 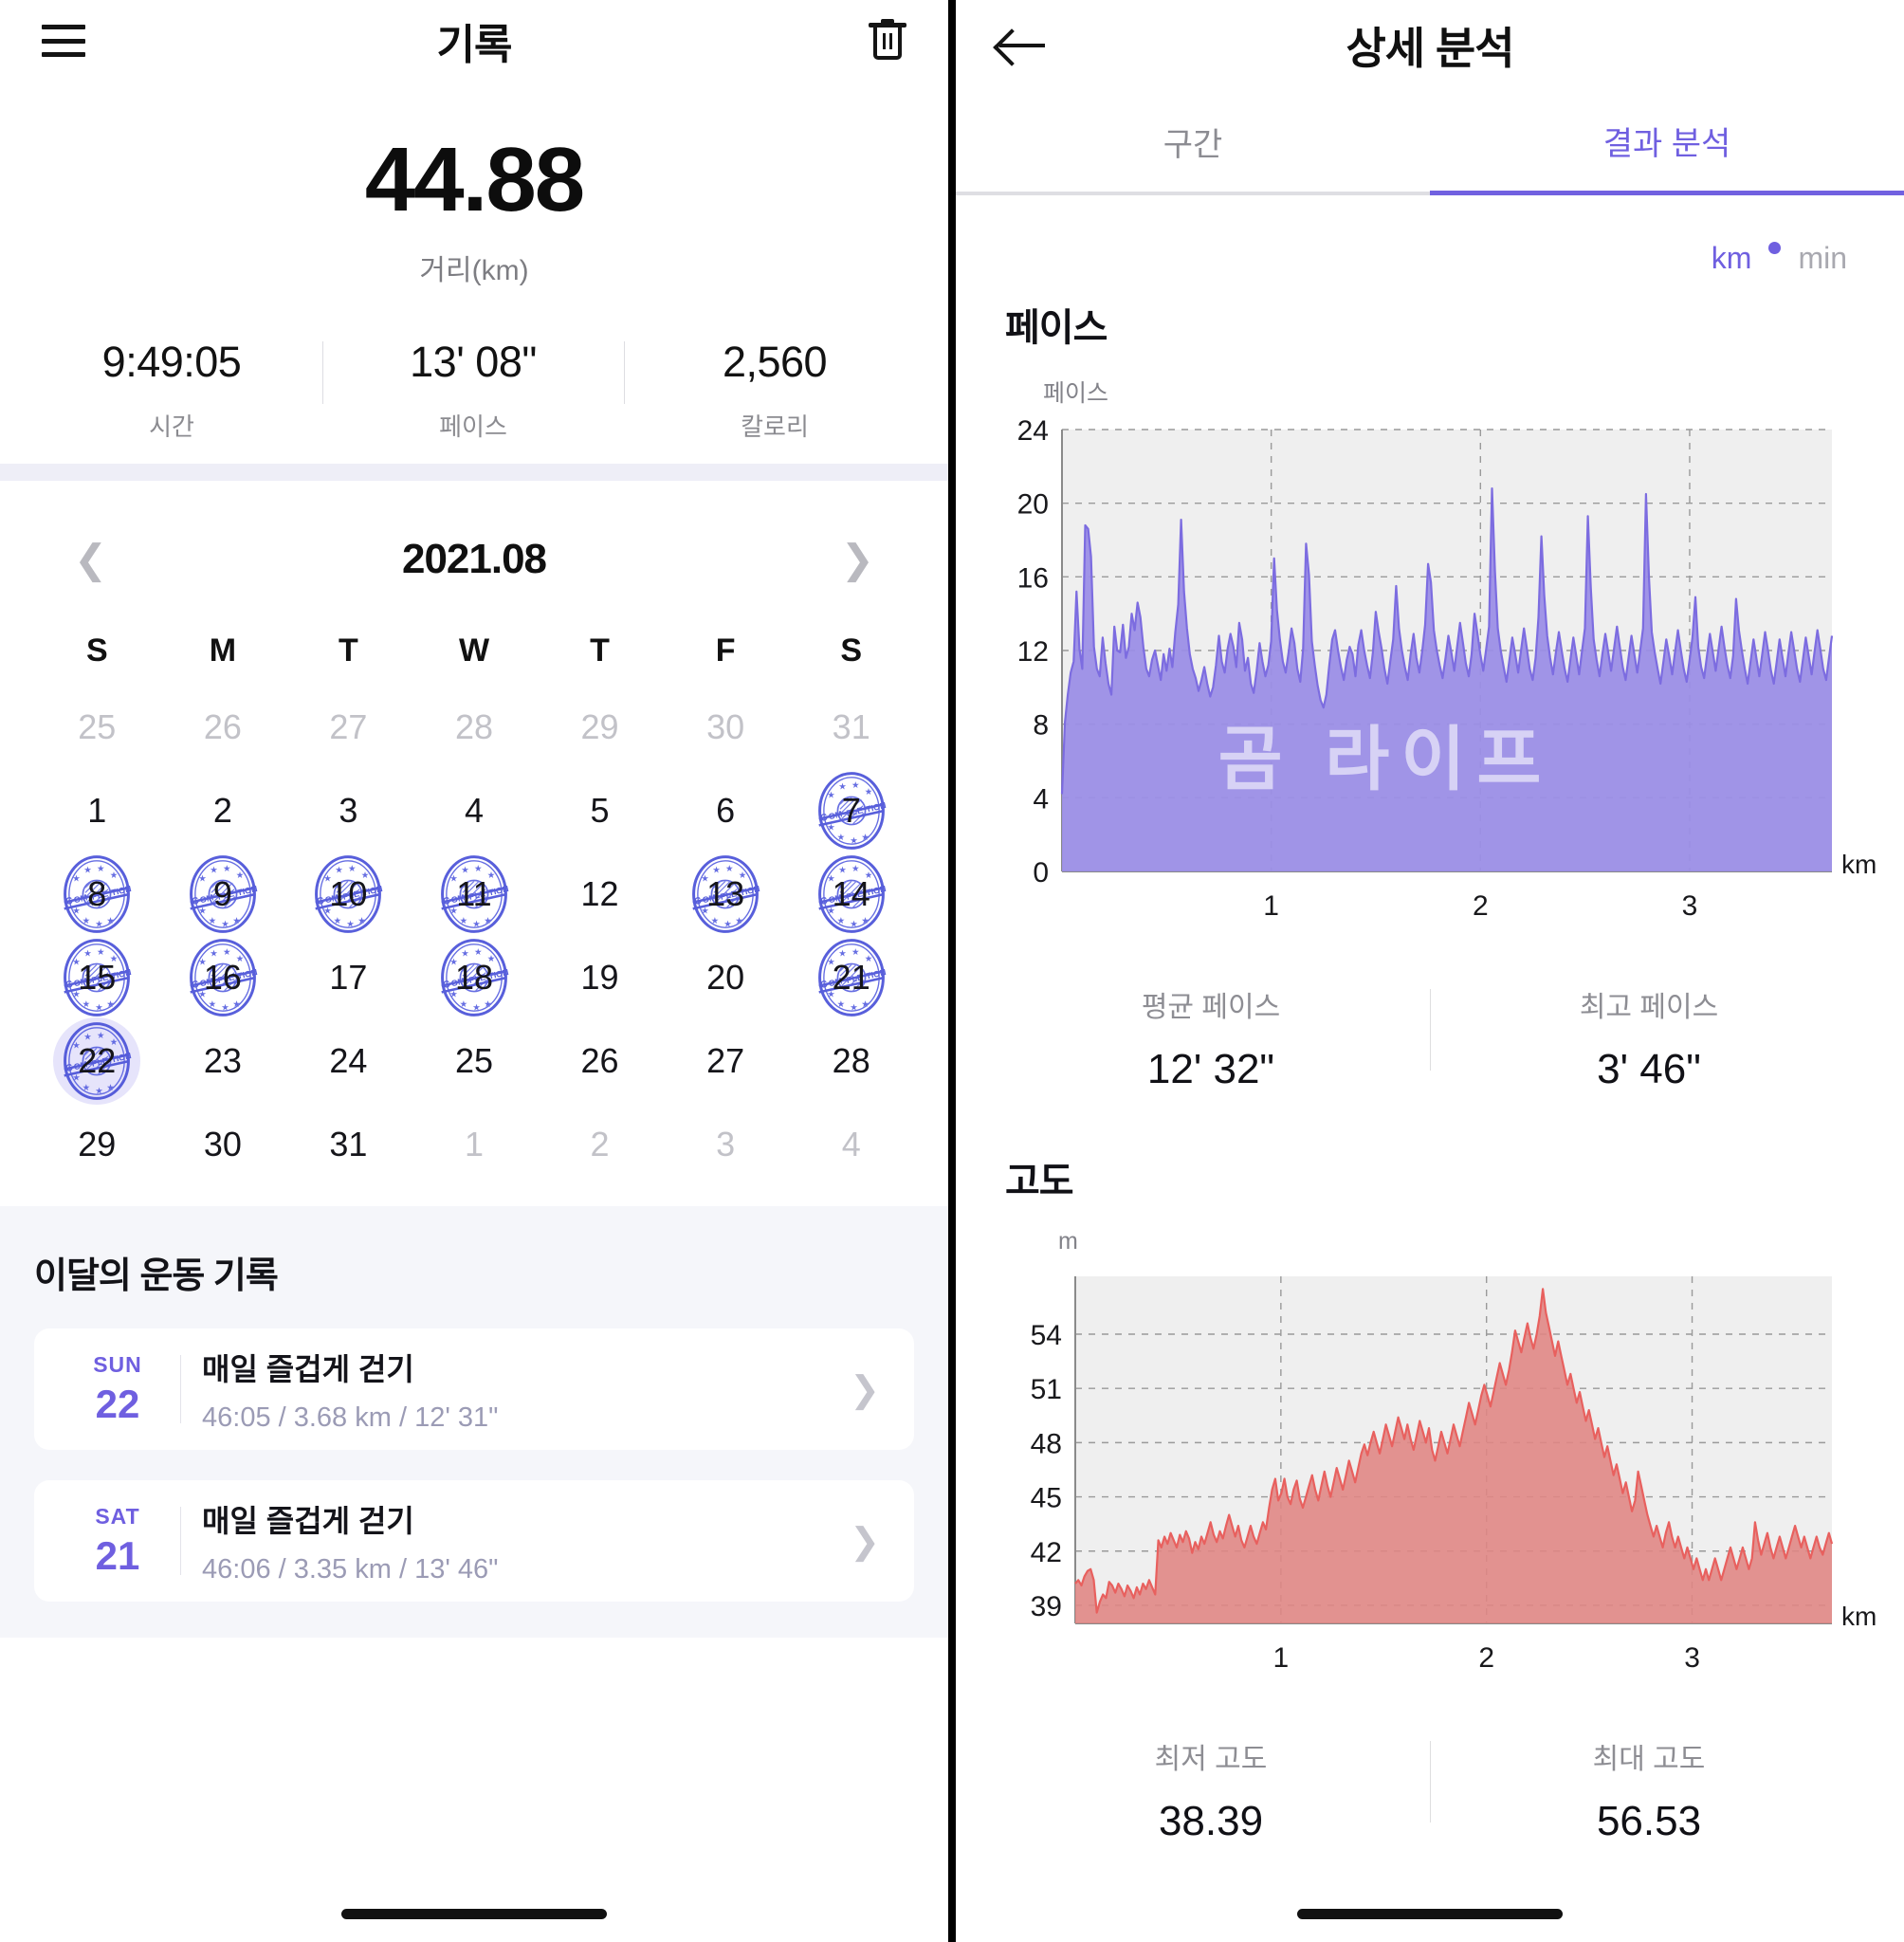 I want to click on trash-icon, so click(x=887, y=41).